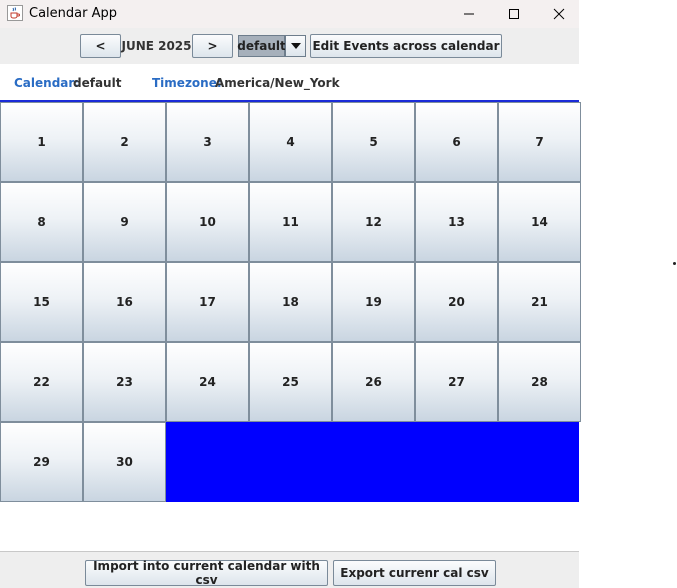 The image size is (677, 588). I want to click on day-cell-15: 15, so click(41, 302).